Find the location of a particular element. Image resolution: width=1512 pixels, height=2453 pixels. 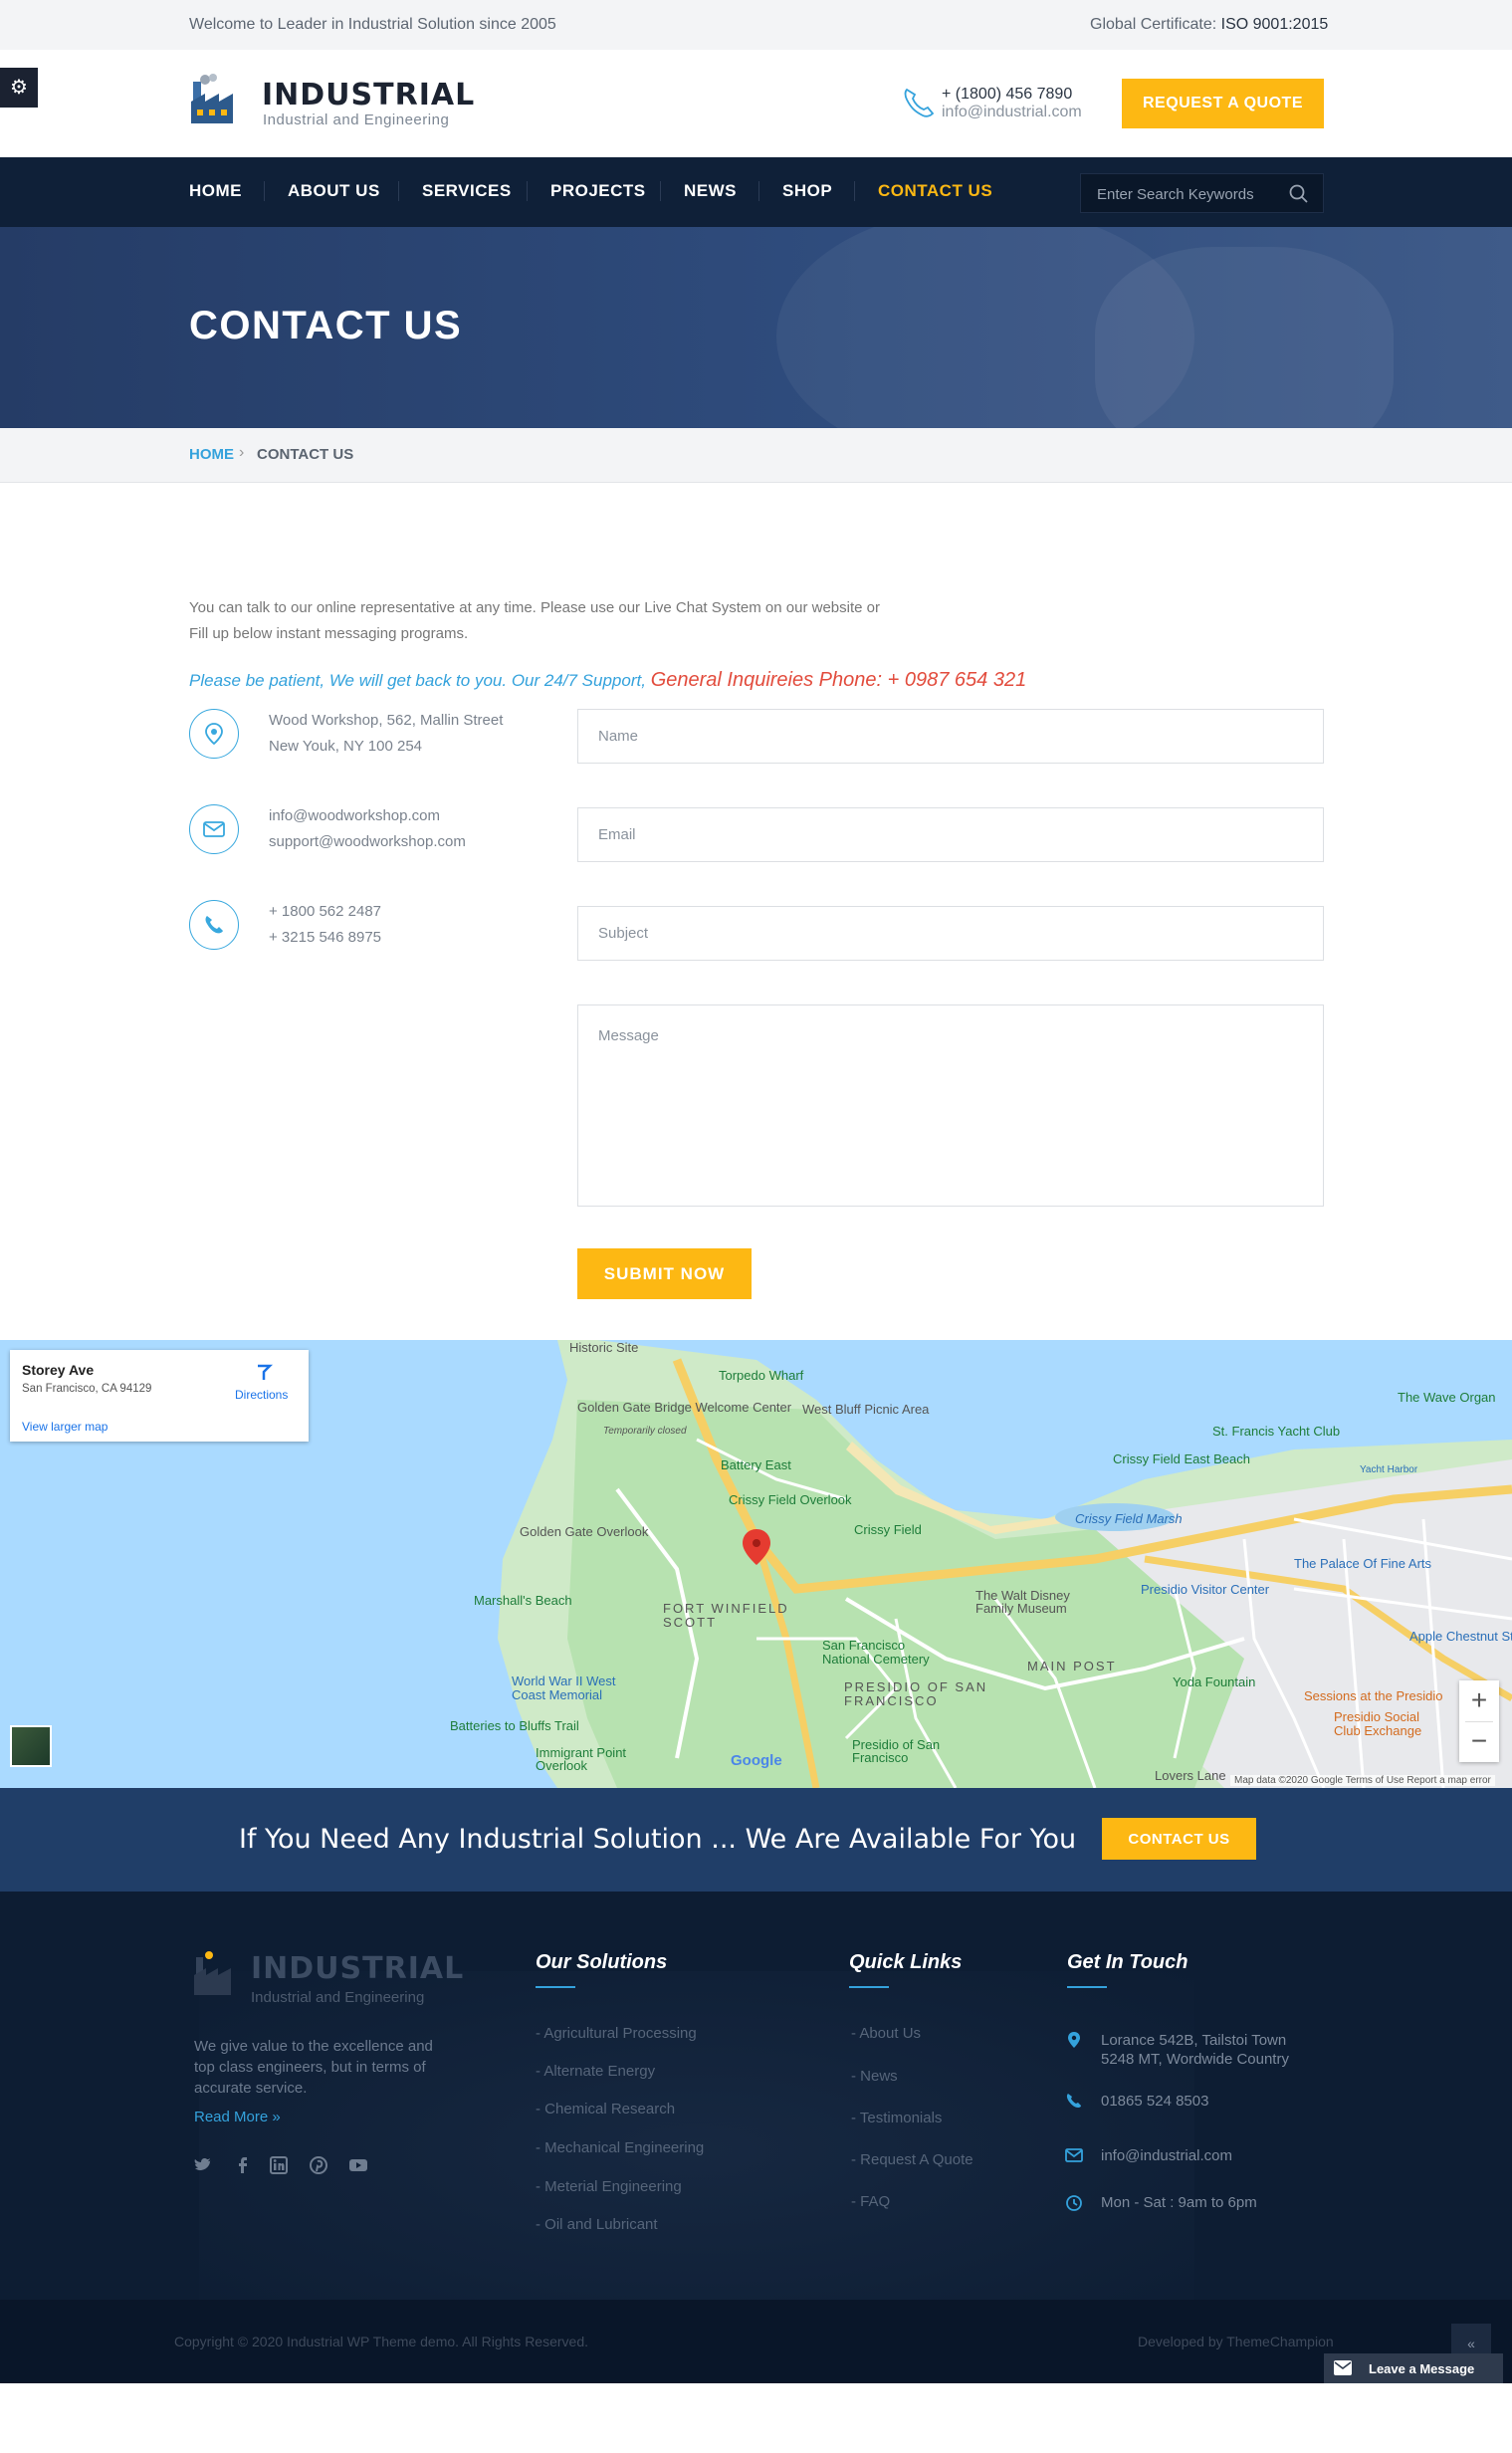

header-email: info@industrial.com is located at coordinates (1012, 112).